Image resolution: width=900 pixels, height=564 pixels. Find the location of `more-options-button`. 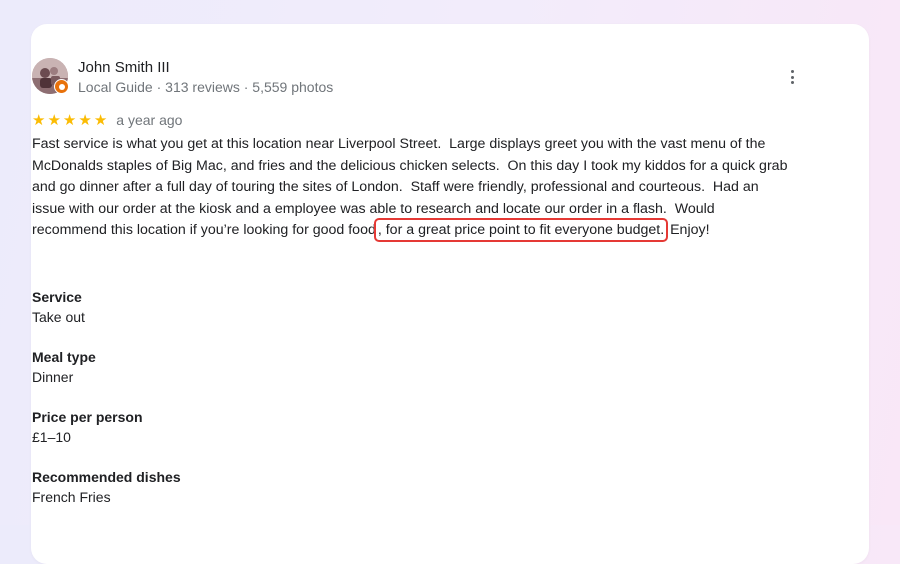

more-options-button is located at coordinates (792, 77).